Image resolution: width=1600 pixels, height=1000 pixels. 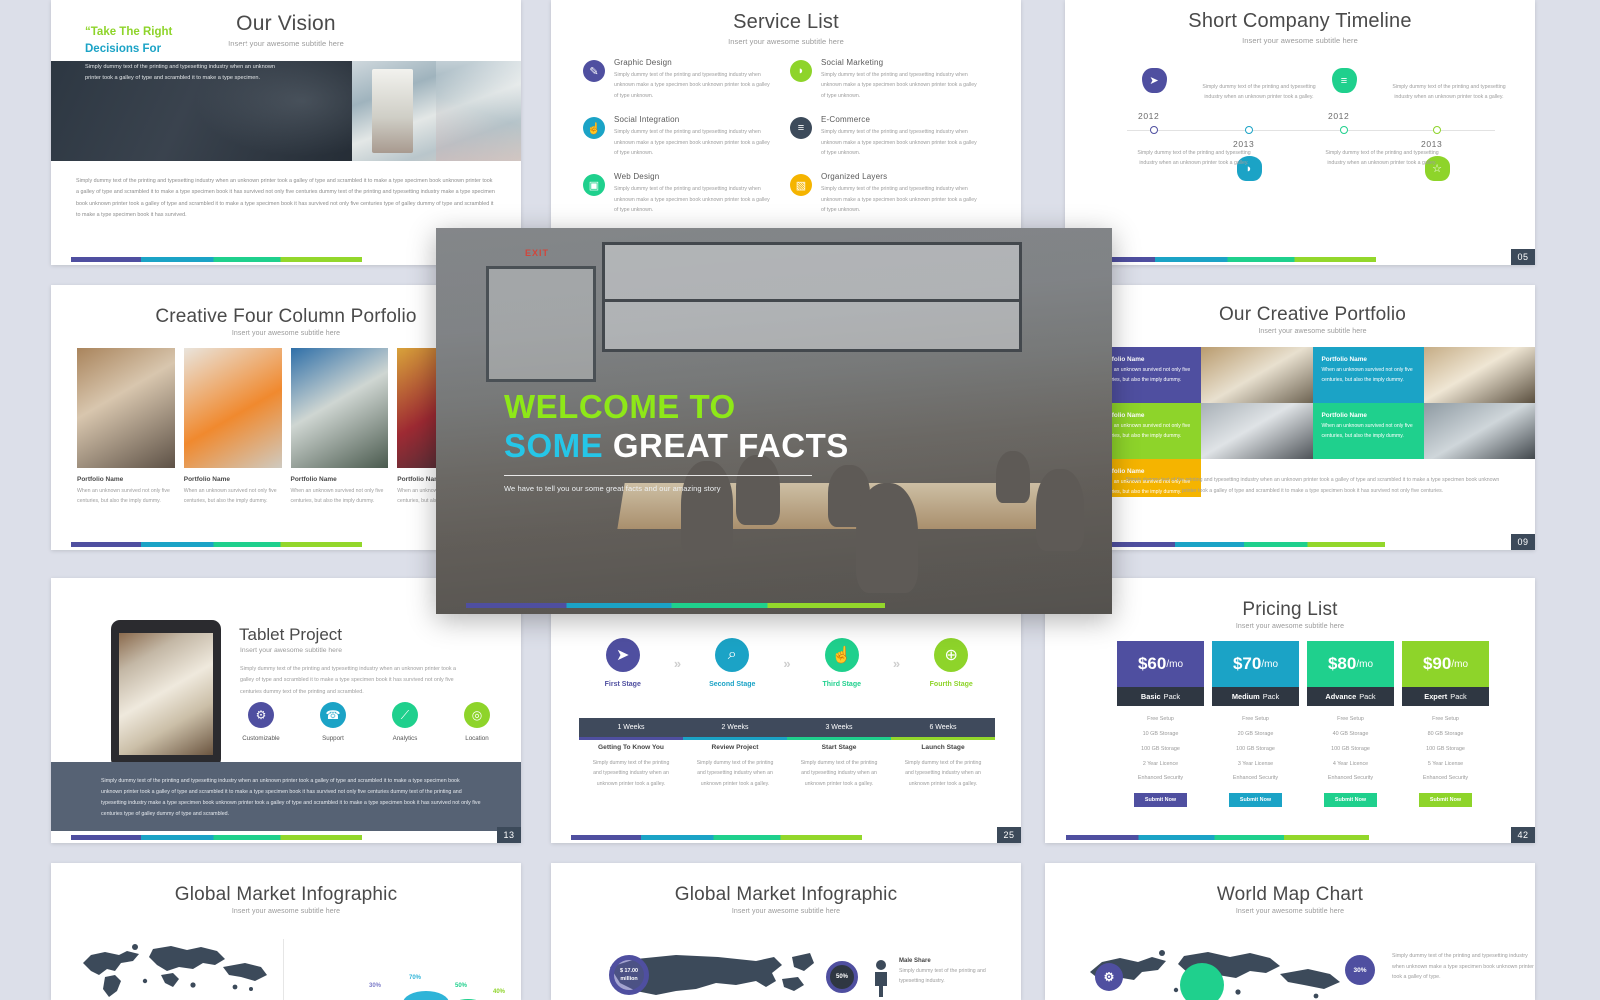 I want to click on service-item-title: Web Design, so click(x=637, y=177).